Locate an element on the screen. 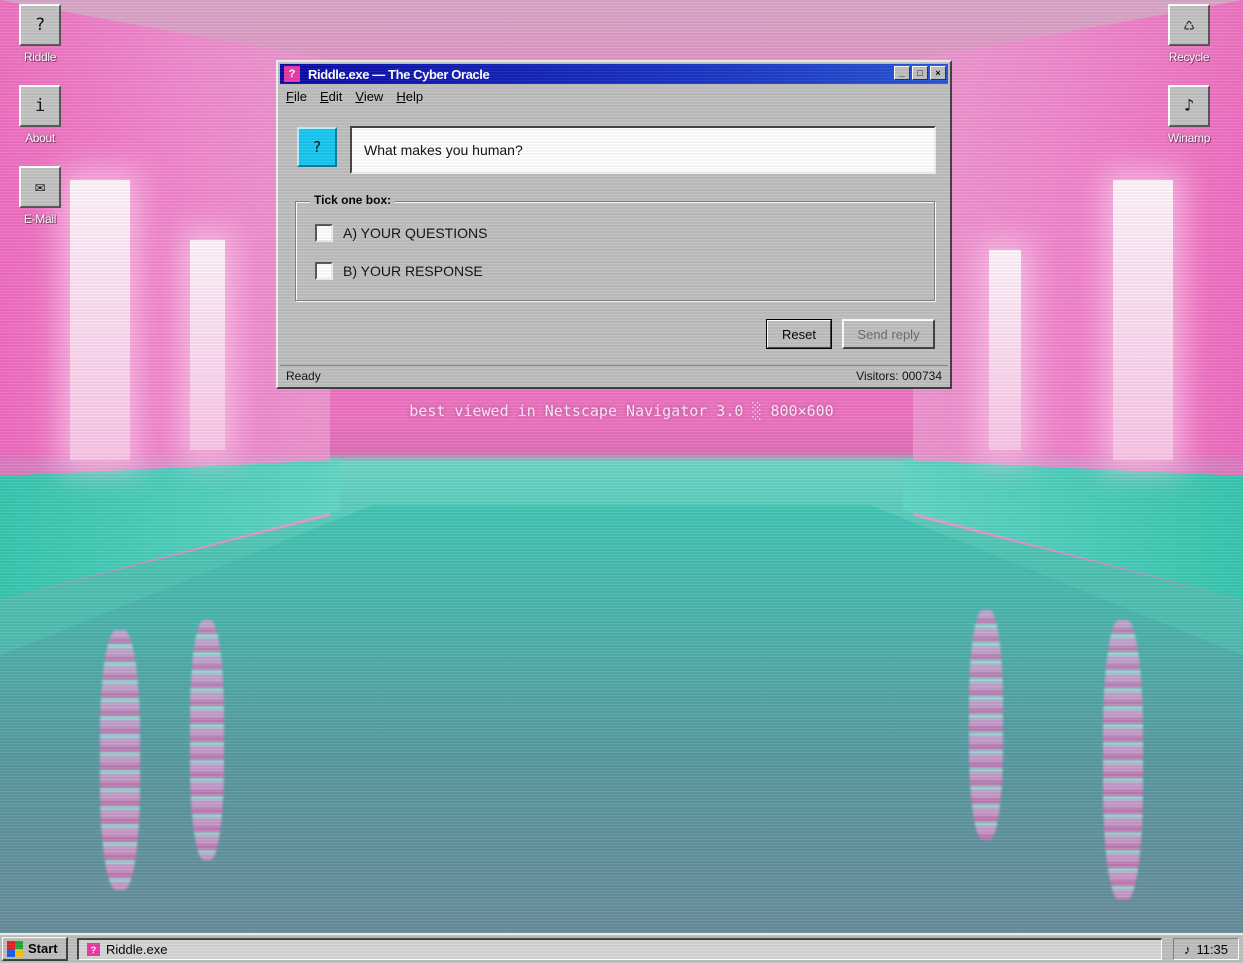 This screenshot has width=1243, height=963. desktop-icon-label: Riddle is located at coordinates (40, 57).